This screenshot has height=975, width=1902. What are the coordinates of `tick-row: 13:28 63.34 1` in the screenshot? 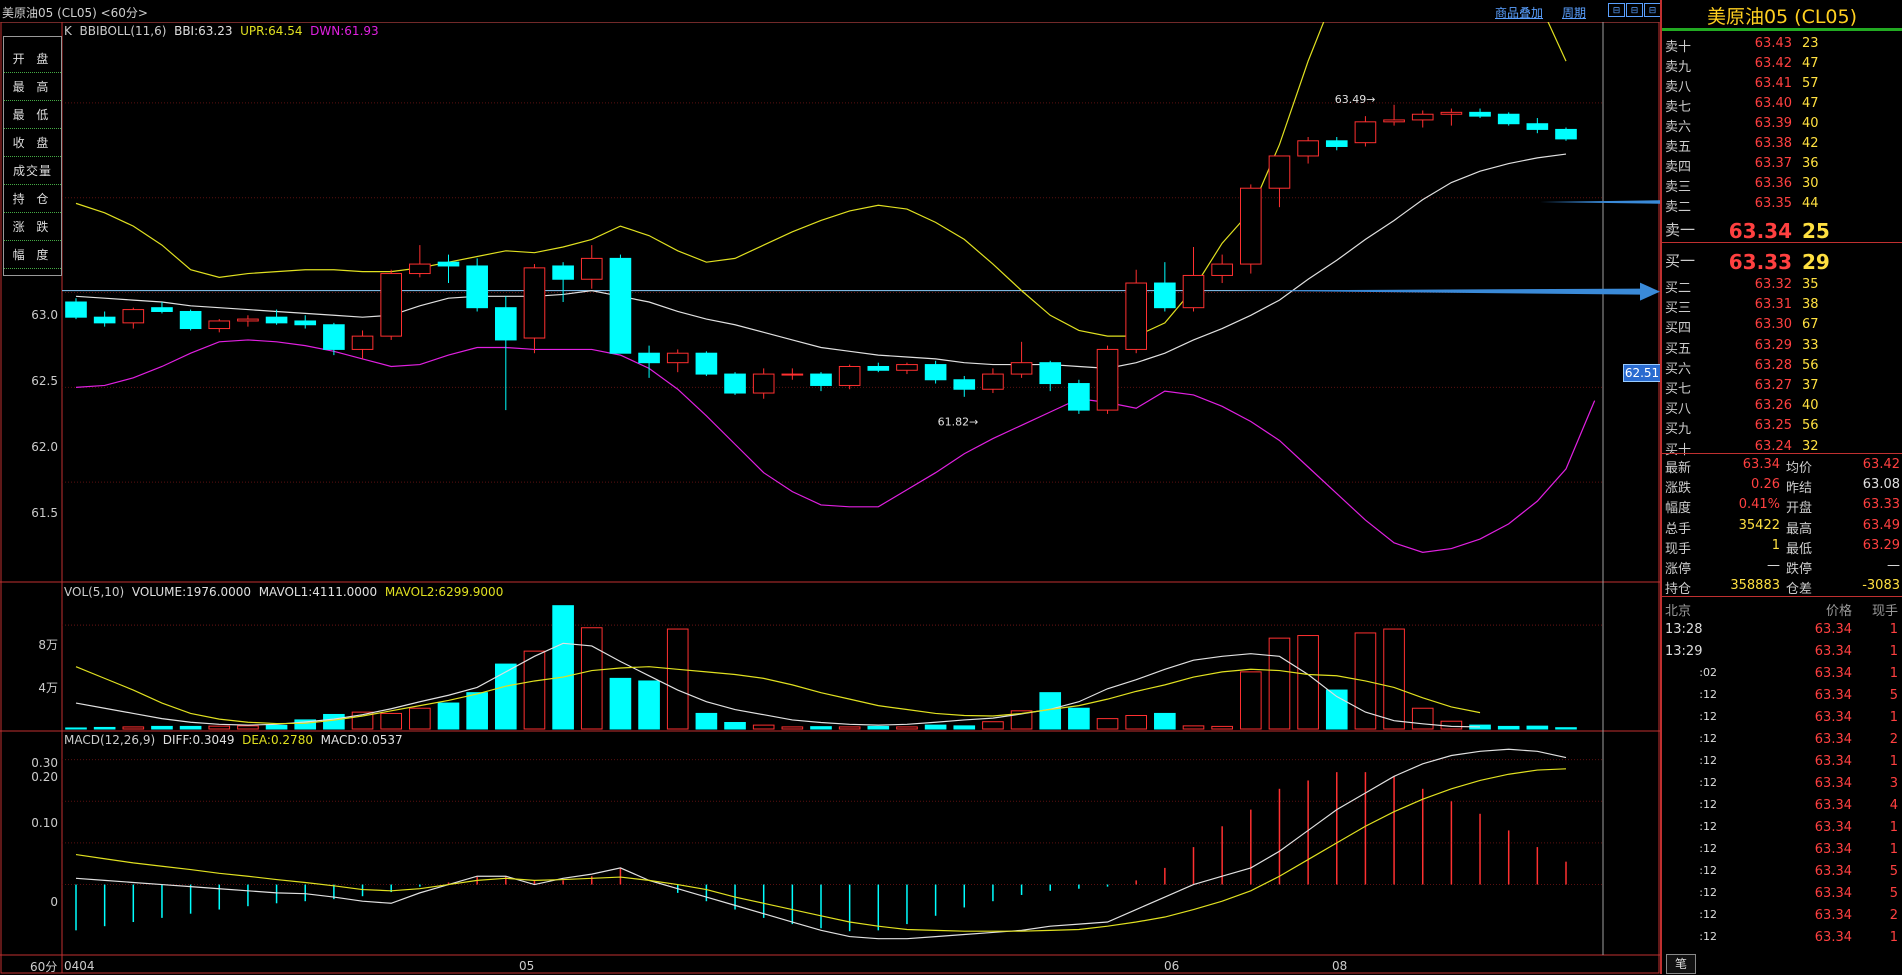 It's located at (1782, 633).